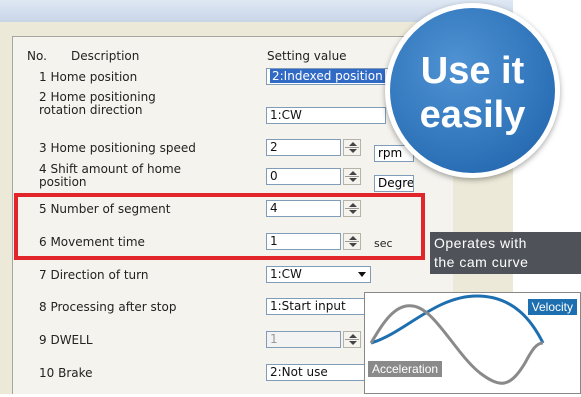 Image resolution: width=581 pixels, height=397 pixels. Describe the element at coordinates (480, 243) in the screenshot. I see `caption-line-1: Operates with` at that location.